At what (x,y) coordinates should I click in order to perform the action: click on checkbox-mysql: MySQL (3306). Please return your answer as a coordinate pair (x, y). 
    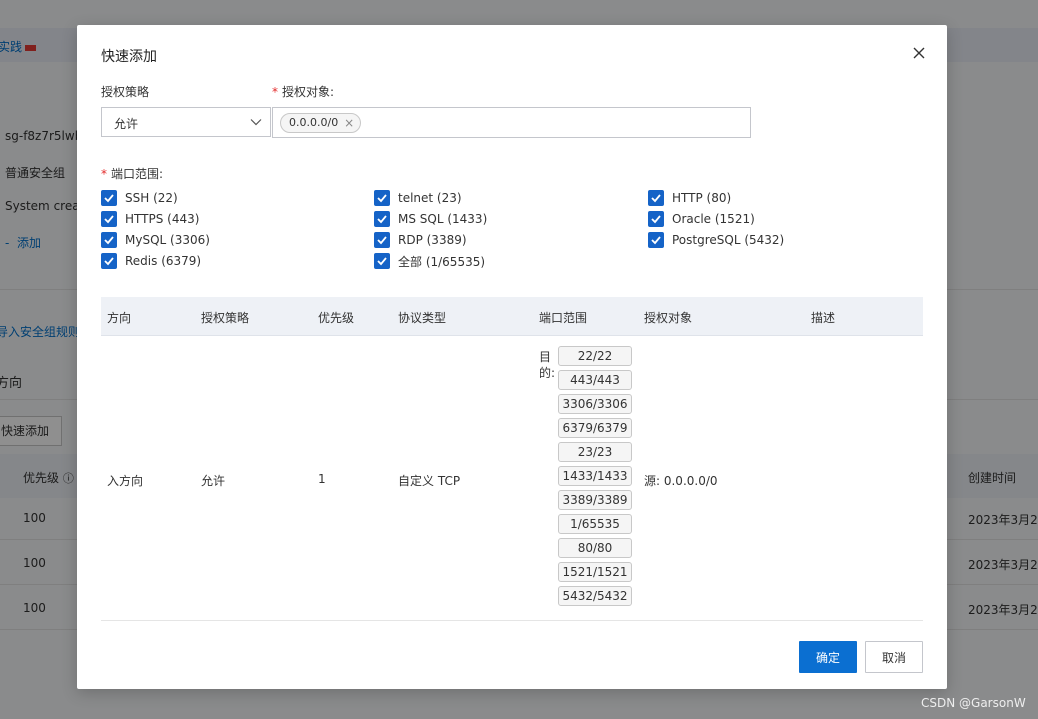
    Looking at the image, I should click on (155, 240).